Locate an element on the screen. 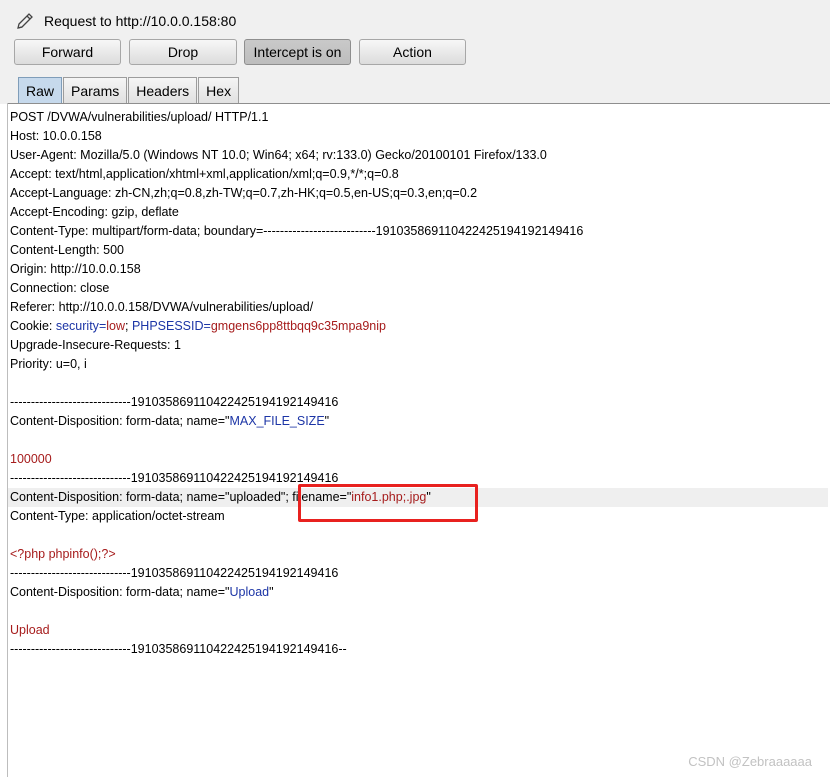  tab-hex: Hex is located at coordinates (219, 90).